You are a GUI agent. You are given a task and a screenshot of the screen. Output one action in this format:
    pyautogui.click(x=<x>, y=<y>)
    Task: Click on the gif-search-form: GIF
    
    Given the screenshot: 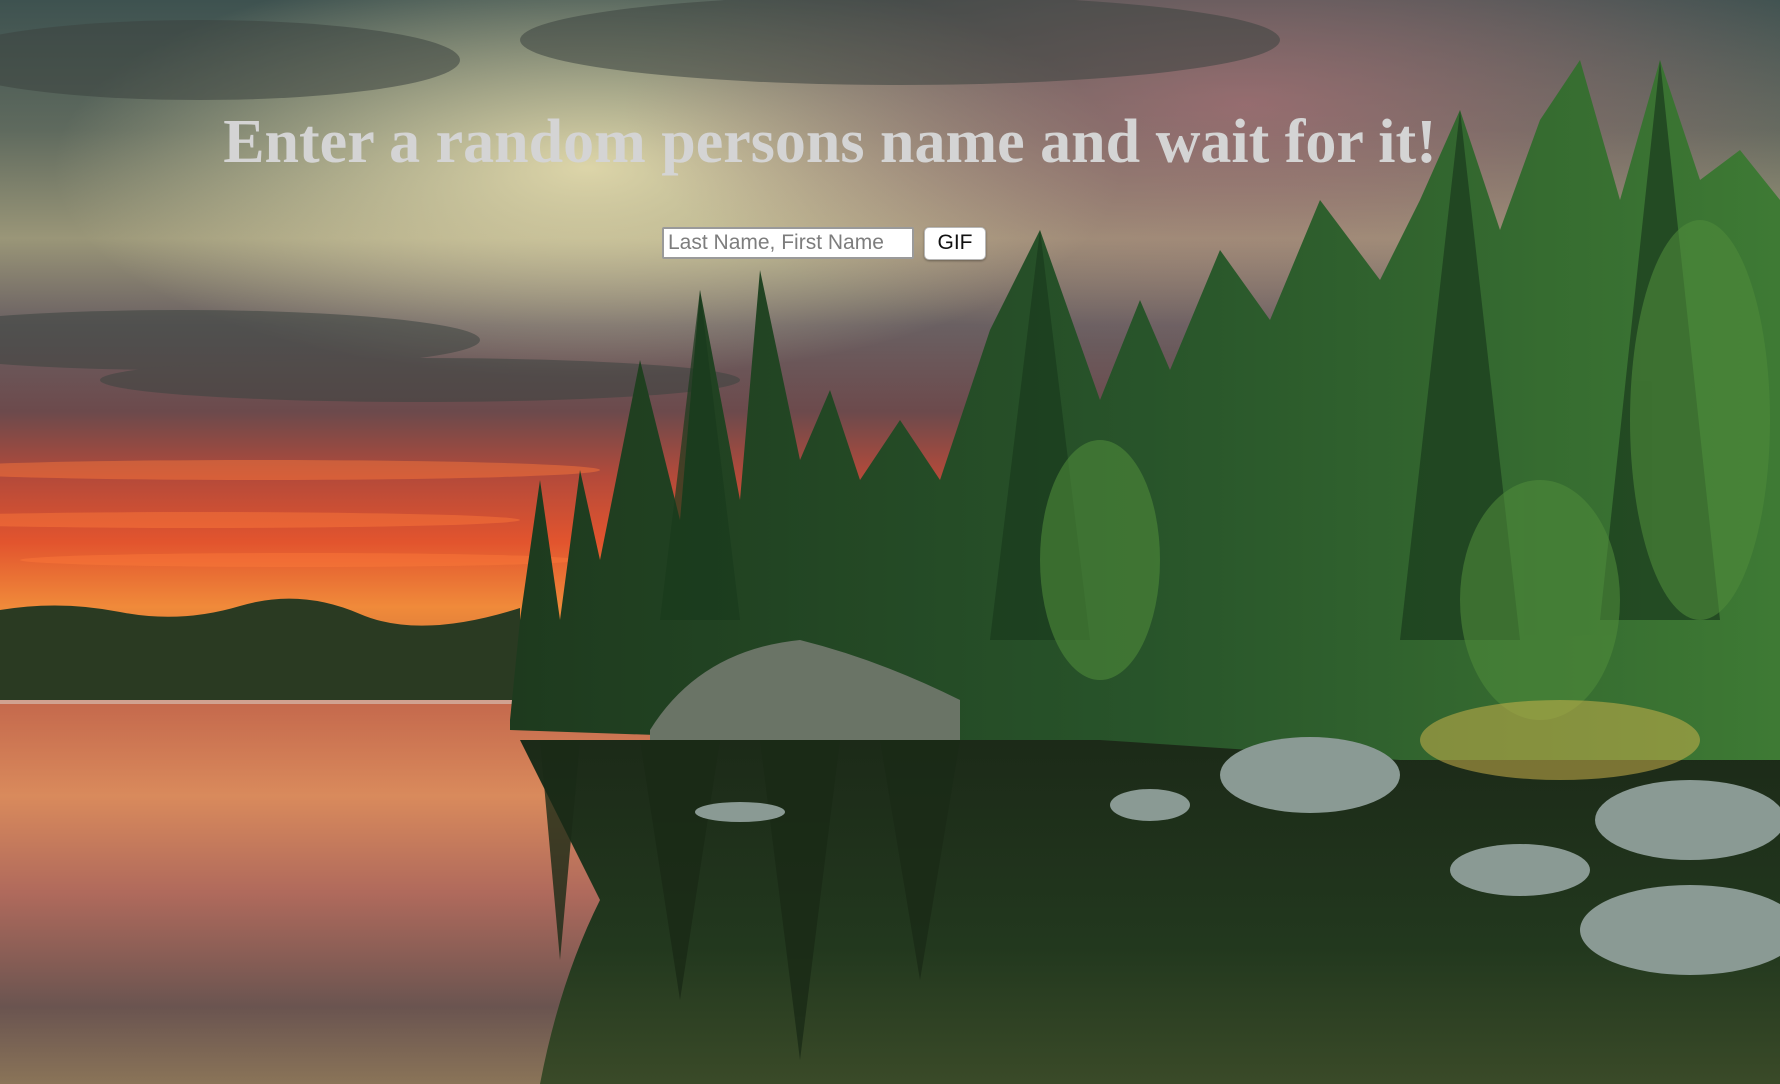 What is the action you would take?
    pyautogui.click(x=824, y=243)
    